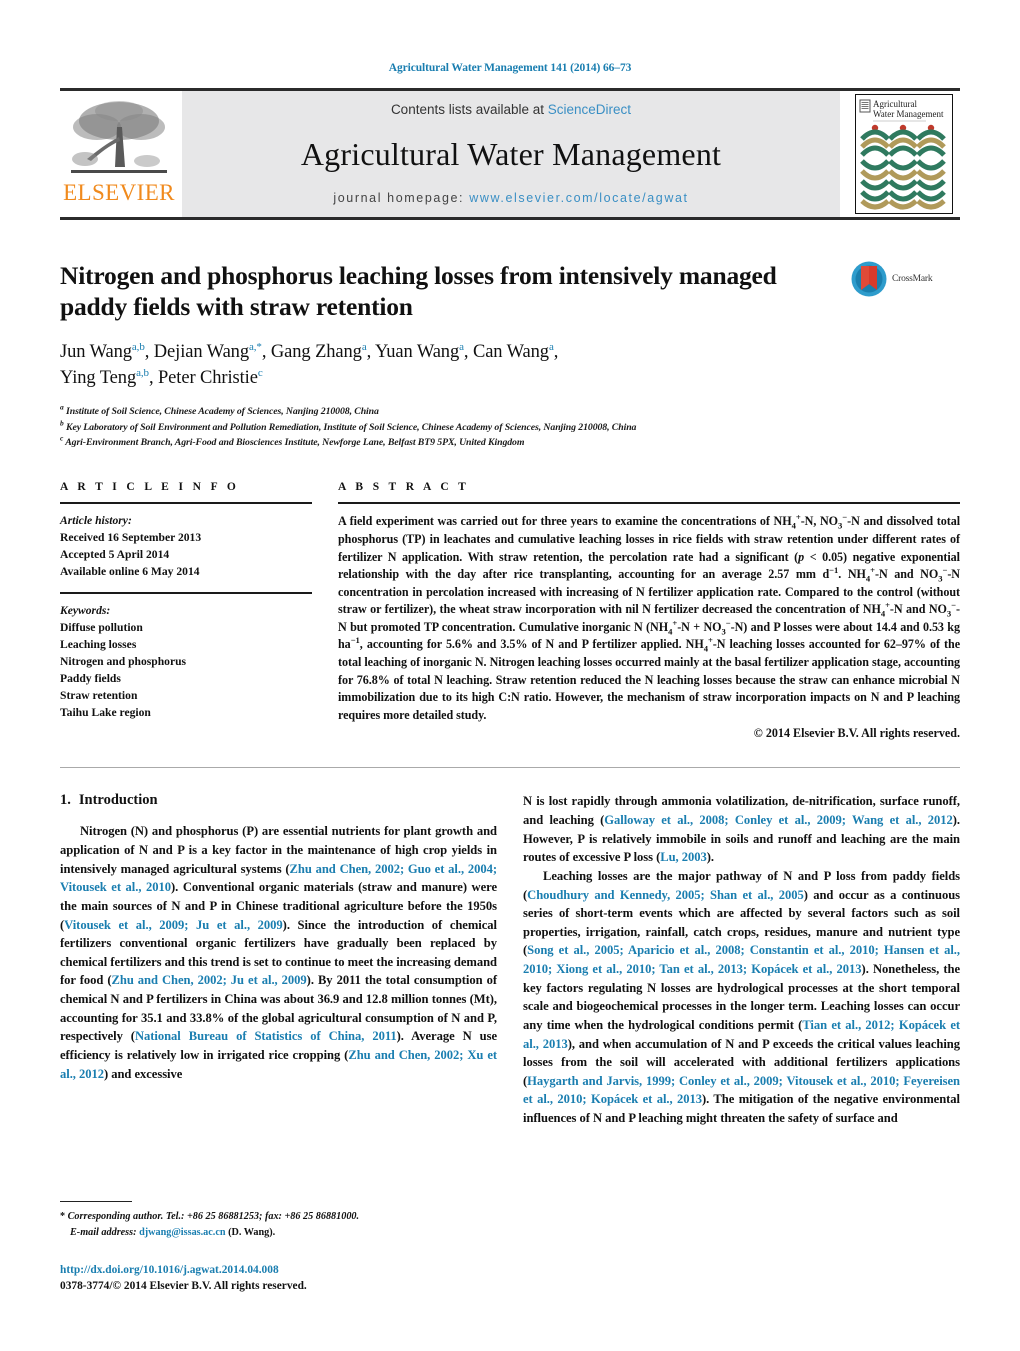  Describe the element at coordinates (62, 407) in the screenshot. I see `affiliation-marker: a` at that location.